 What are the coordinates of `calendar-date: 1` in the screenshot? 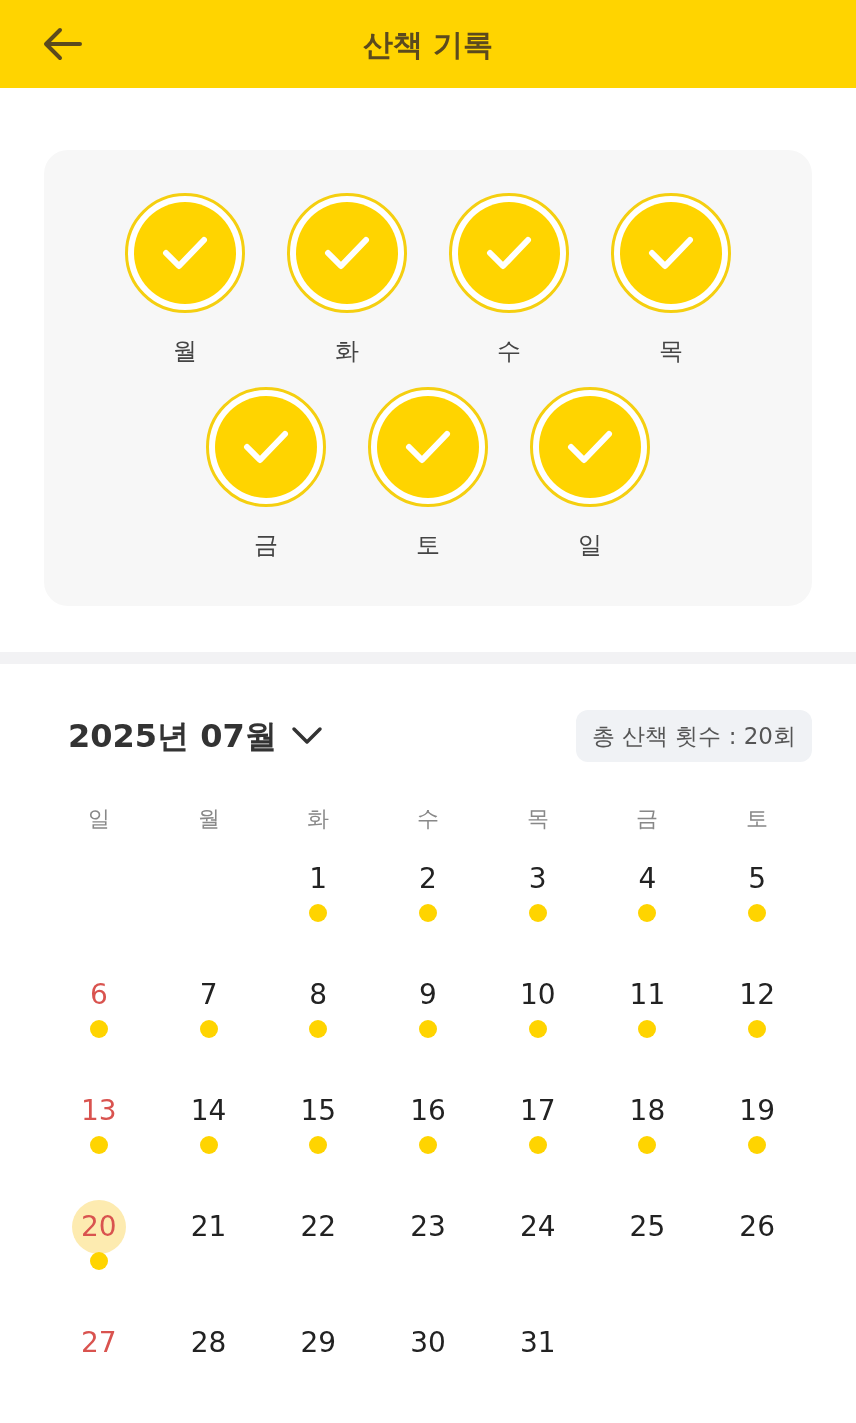 It's located at (318, 879).